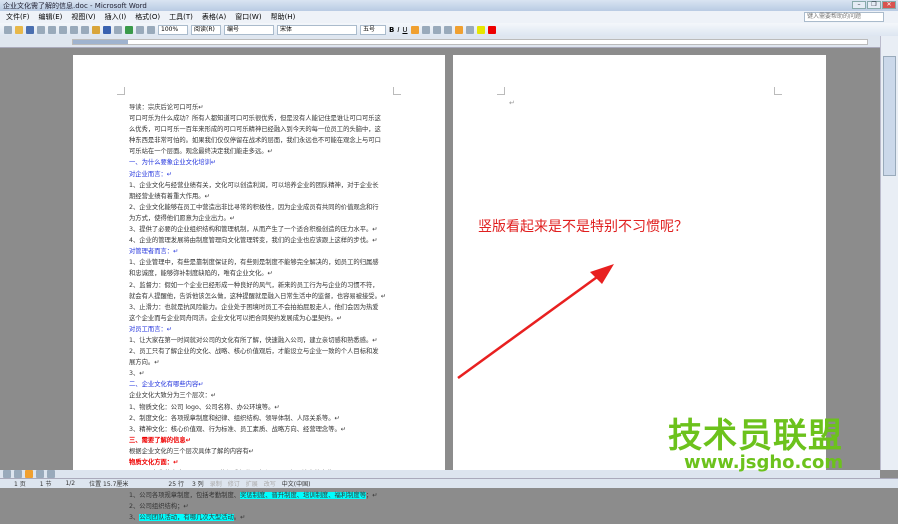 The image size is (898, 524). I want to click on highlighted-text: 公司团队活动，有哪几次大型活动, so click(186, 518).